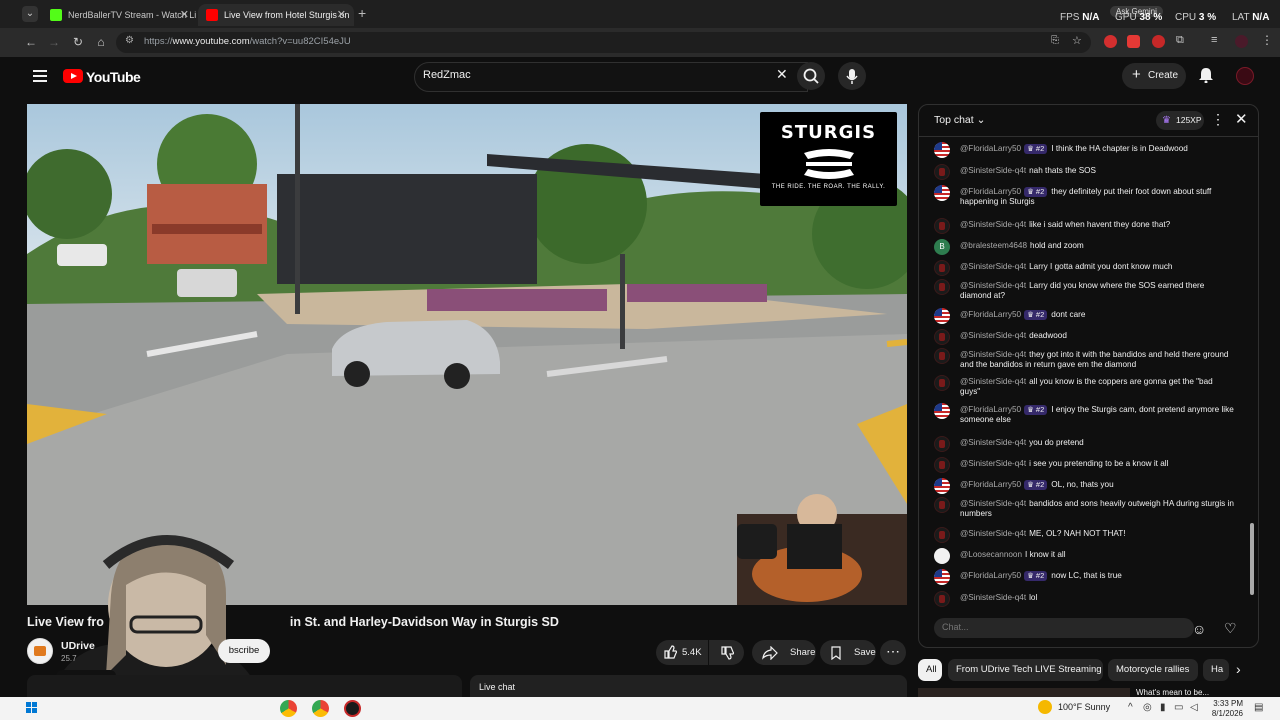  What do you see at coordinates (784, 652) in the screenshot?
I see `share-button: Share` at bounding box center [784, 652].